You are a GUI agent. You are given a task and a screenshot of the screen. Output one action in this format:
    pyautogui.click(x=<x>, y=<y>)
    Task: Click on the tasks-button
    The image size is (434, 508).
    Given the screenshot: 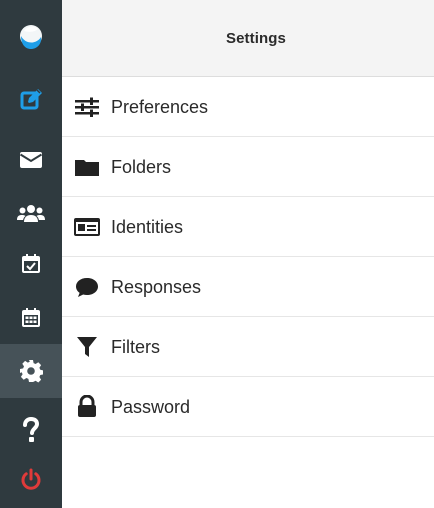 What is the action you would take?
    pyautogui.click(x=31, y=264)
    